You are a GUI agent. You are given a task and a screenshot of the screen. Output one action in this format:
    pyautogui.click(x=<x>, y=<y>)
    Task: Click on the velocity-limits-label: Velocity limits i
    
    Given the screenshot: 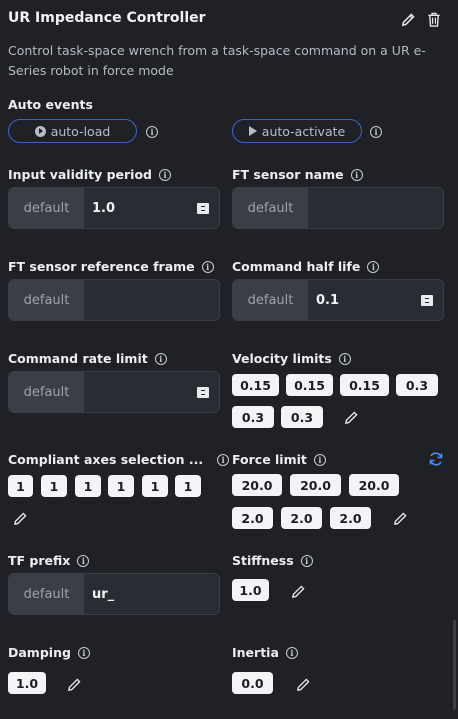 What is the action you would take?
    pyautogui.click(x=291, y=358)
    